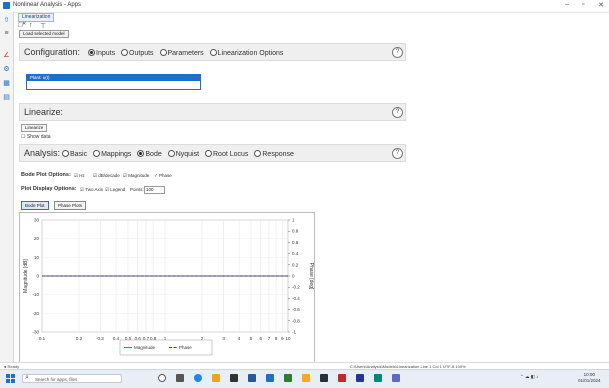 The width and height of the screenshot is (609, 388). Describe the element at coordinates (113, 78) in the screenshot. I see `inputs-list-item: Plant: u(t)` at that location.